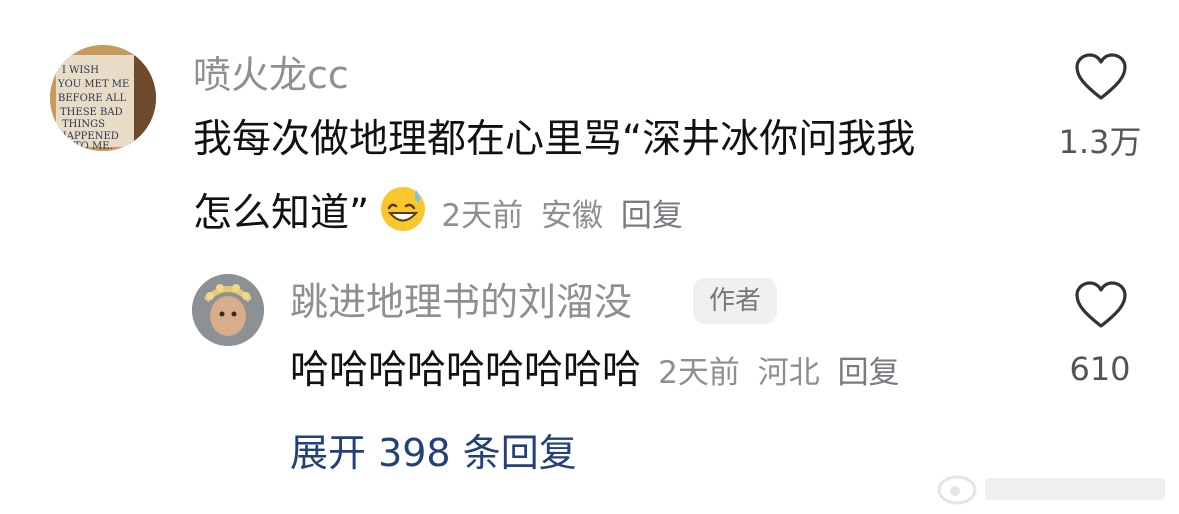 The width and height of the screenshot is (1179, 514). What do you see at coordinates (1100, 142) in the screenshot?
I see `comment-like-count: 1.3万` at bounding box center [1100, 142].